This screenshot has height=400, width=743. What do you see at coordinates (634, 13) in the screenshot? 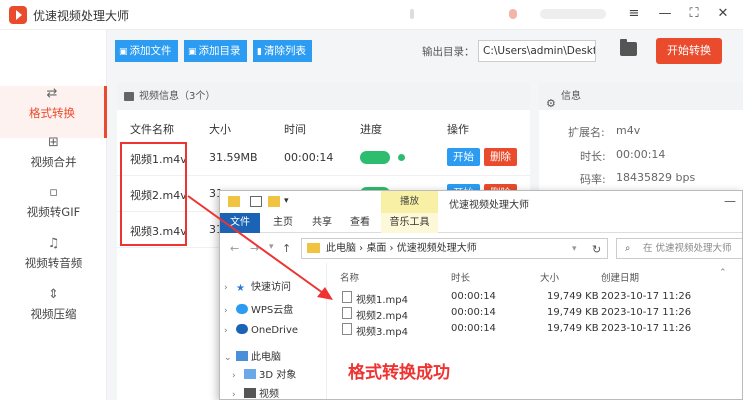
I see `menu-icon: ≡` at bounding box center [634, 13].